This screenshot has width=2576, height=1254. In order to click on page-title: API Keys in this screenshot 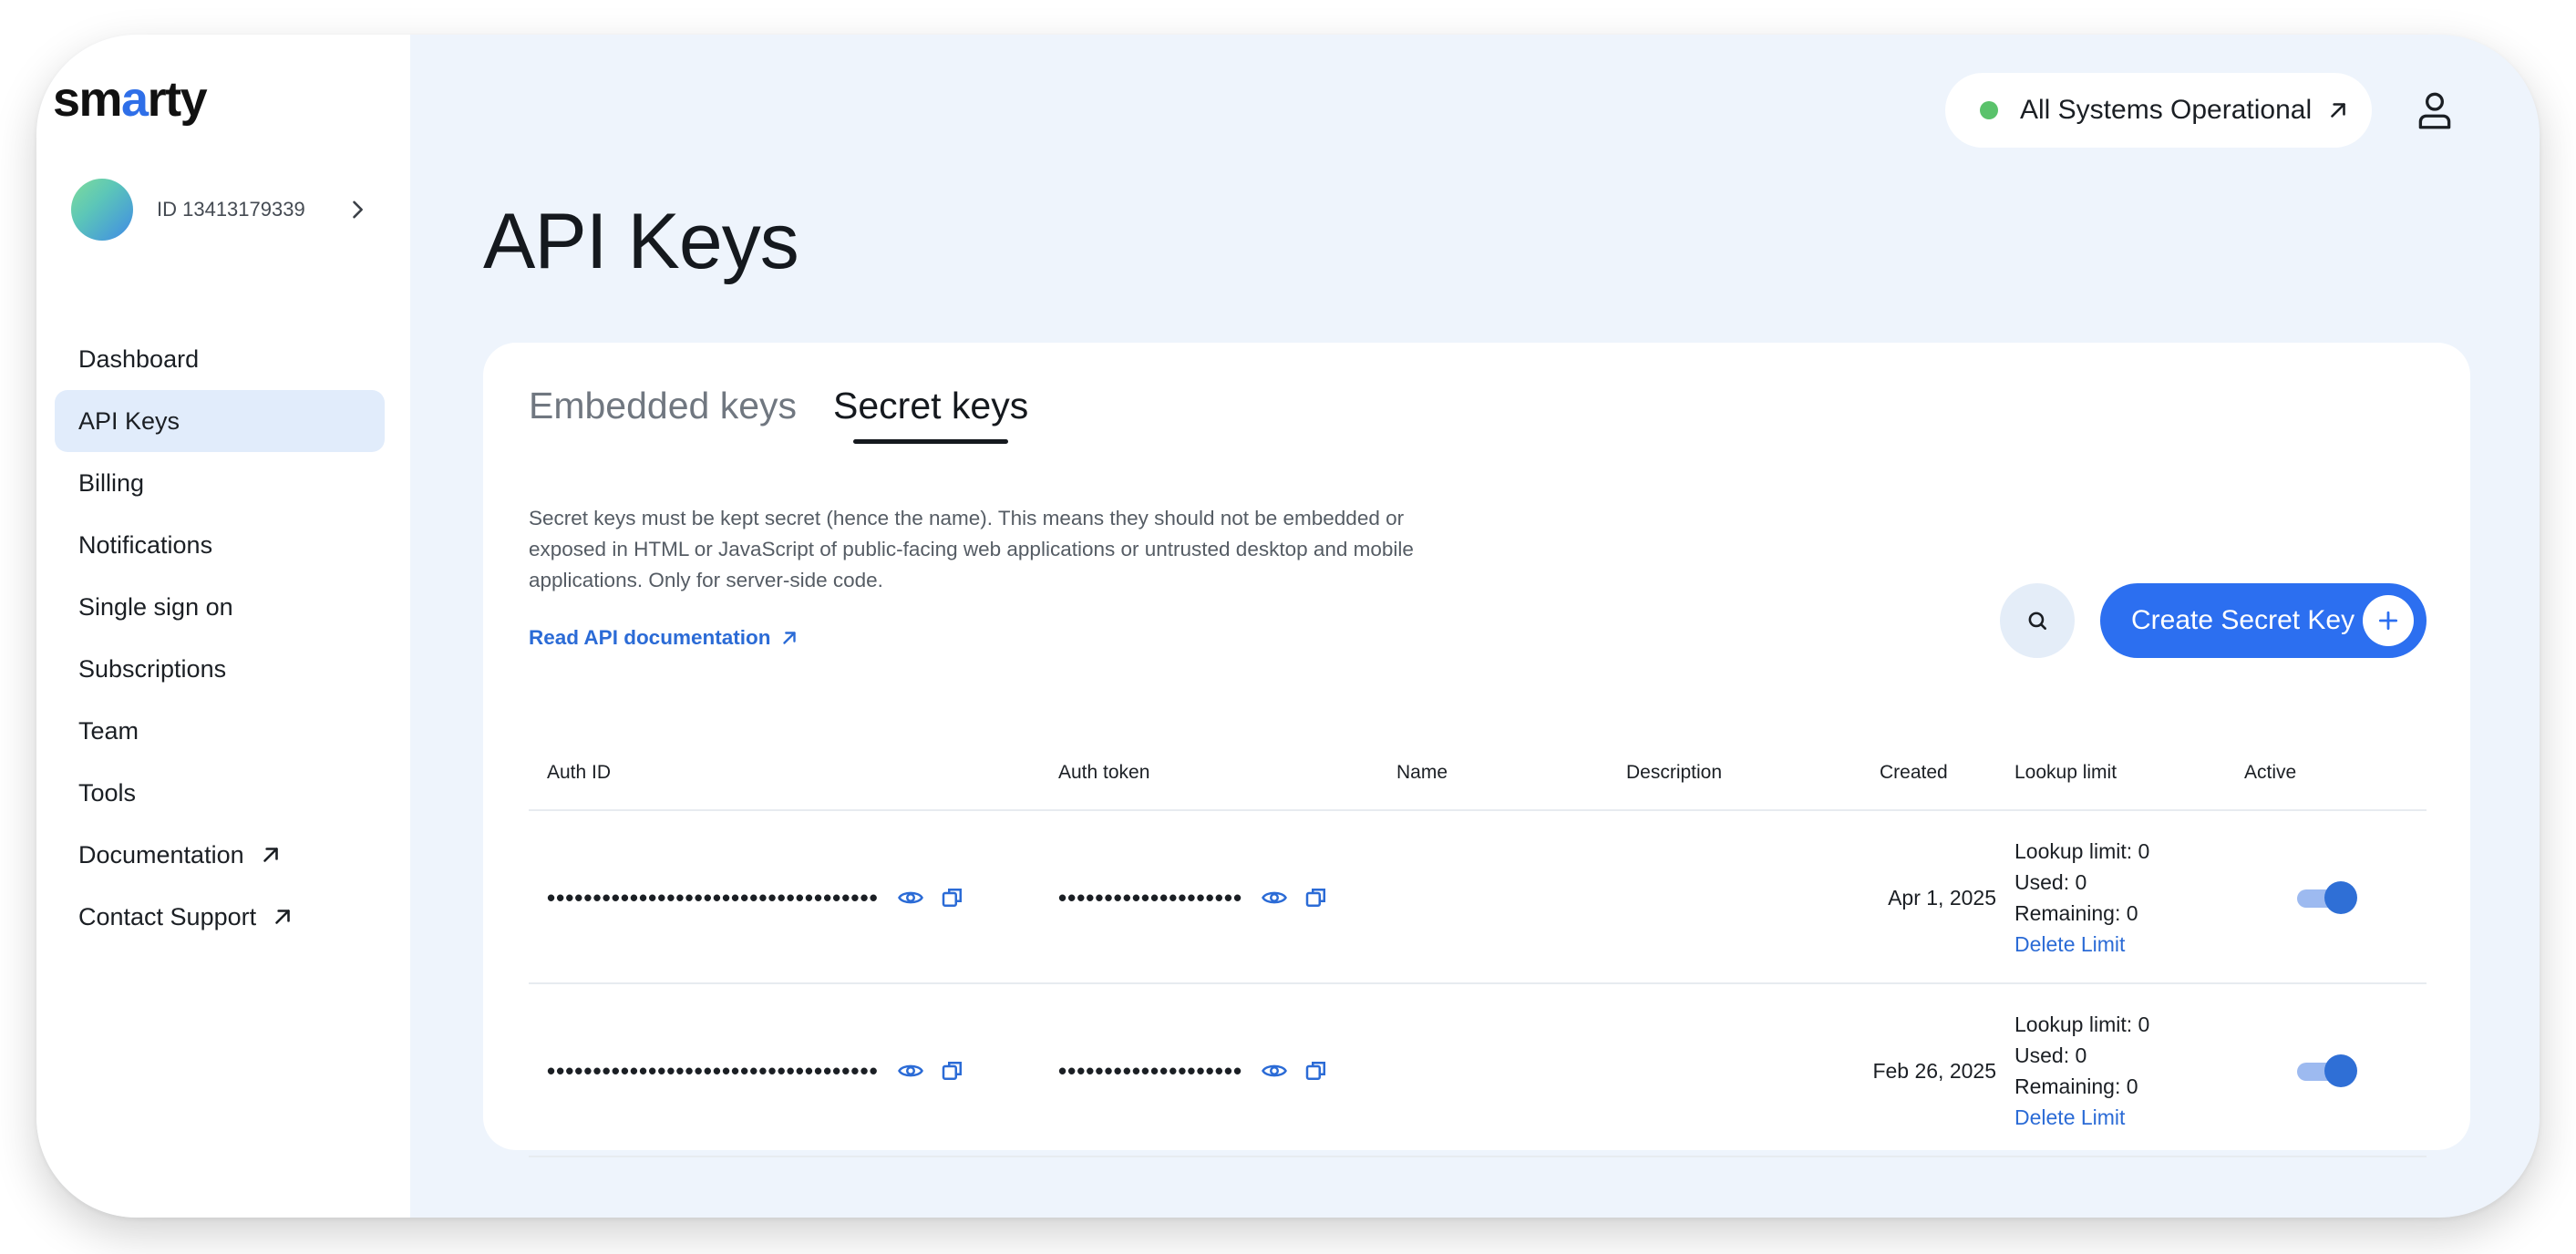, I will do `click(641, 241)`.